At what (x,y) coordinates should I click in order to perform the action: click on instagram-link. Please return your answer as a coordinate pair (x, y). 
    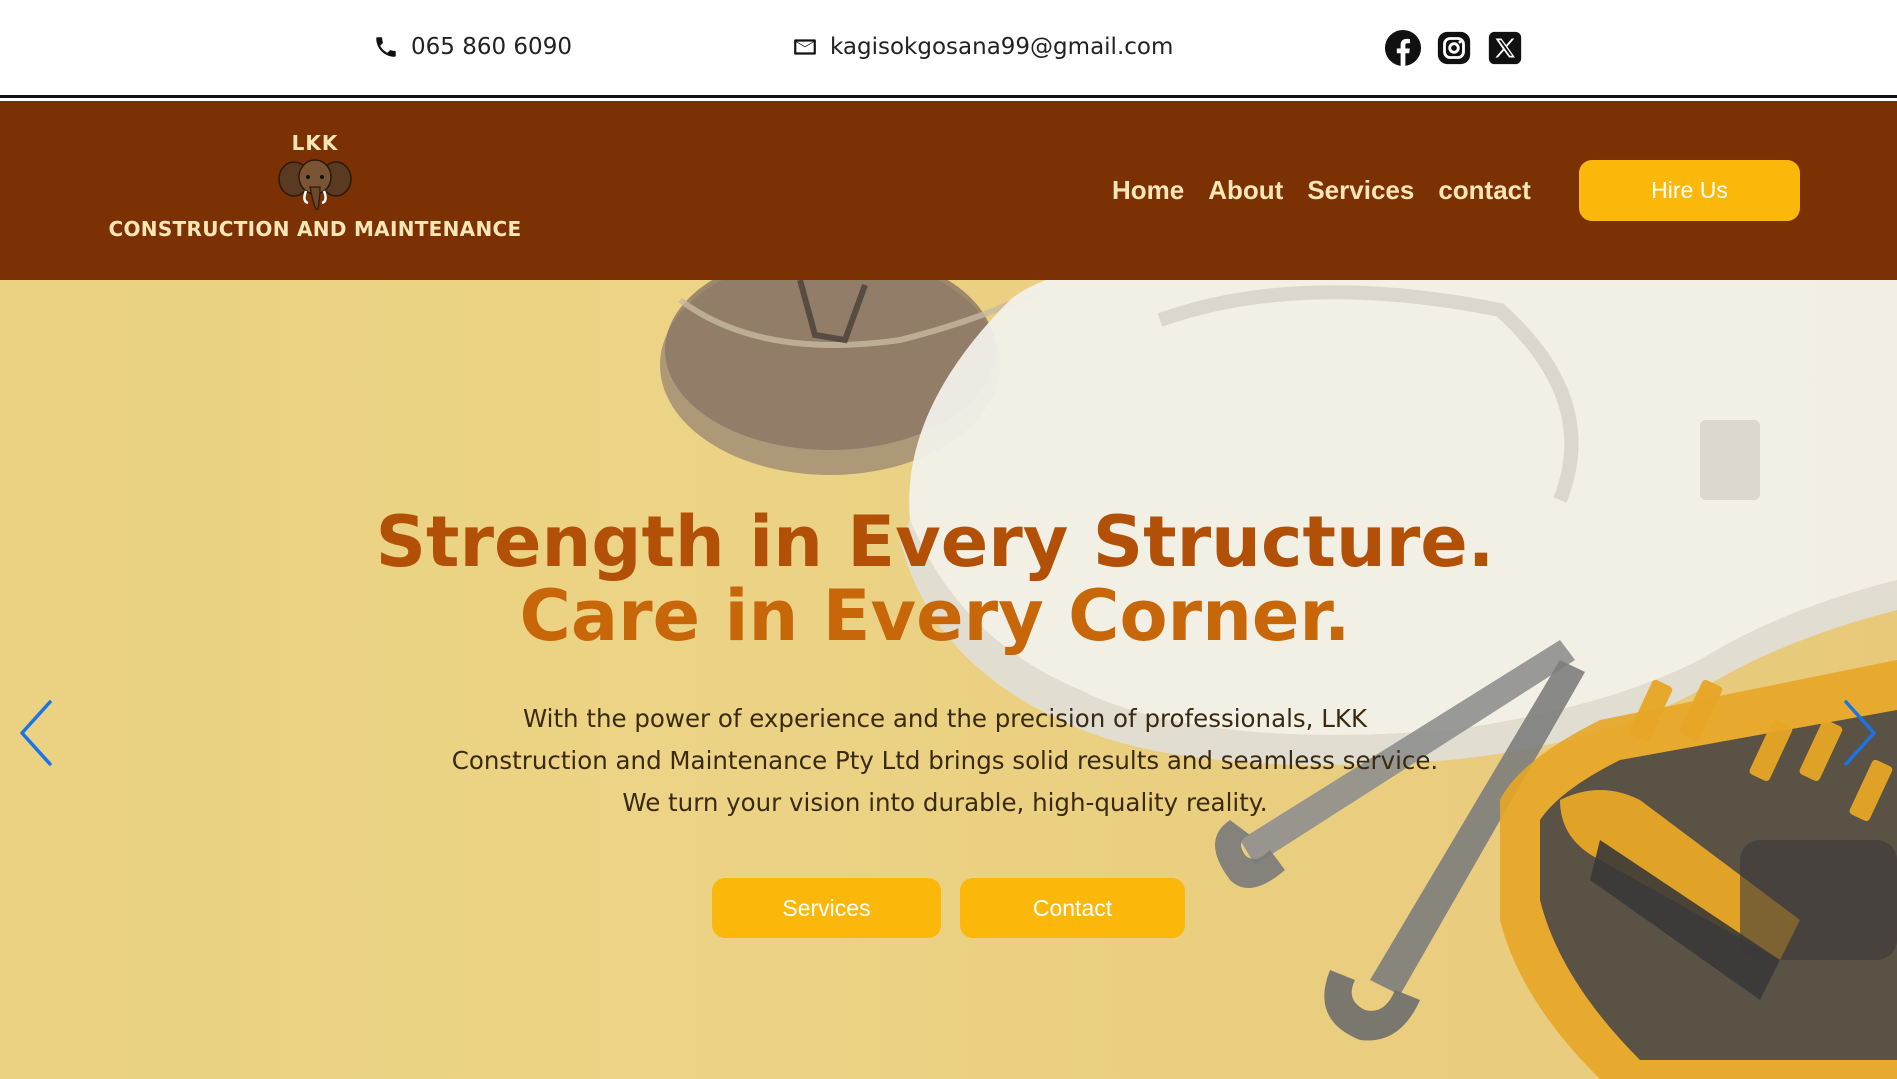
    Looking at the image, I should click on (1454, 48).